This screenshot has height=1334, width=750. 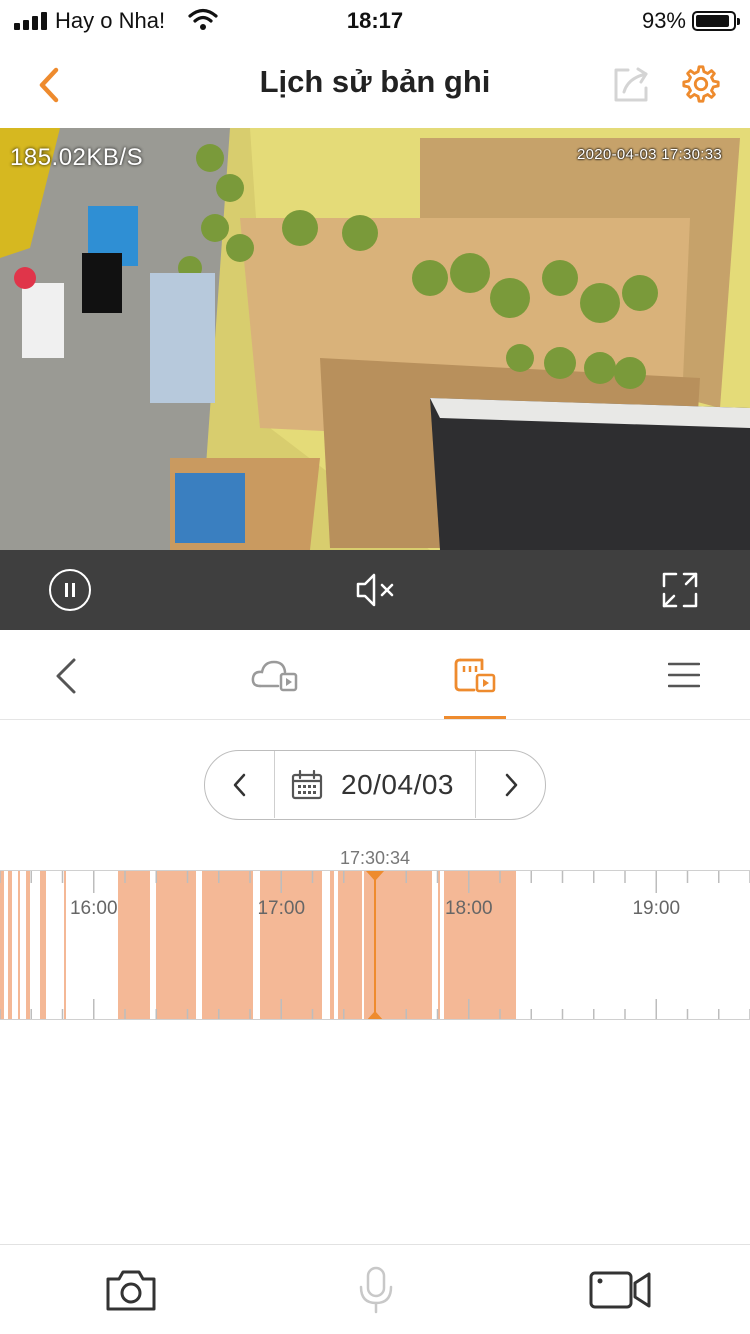 I want to click on player-controls, so click(x=375, y=590).